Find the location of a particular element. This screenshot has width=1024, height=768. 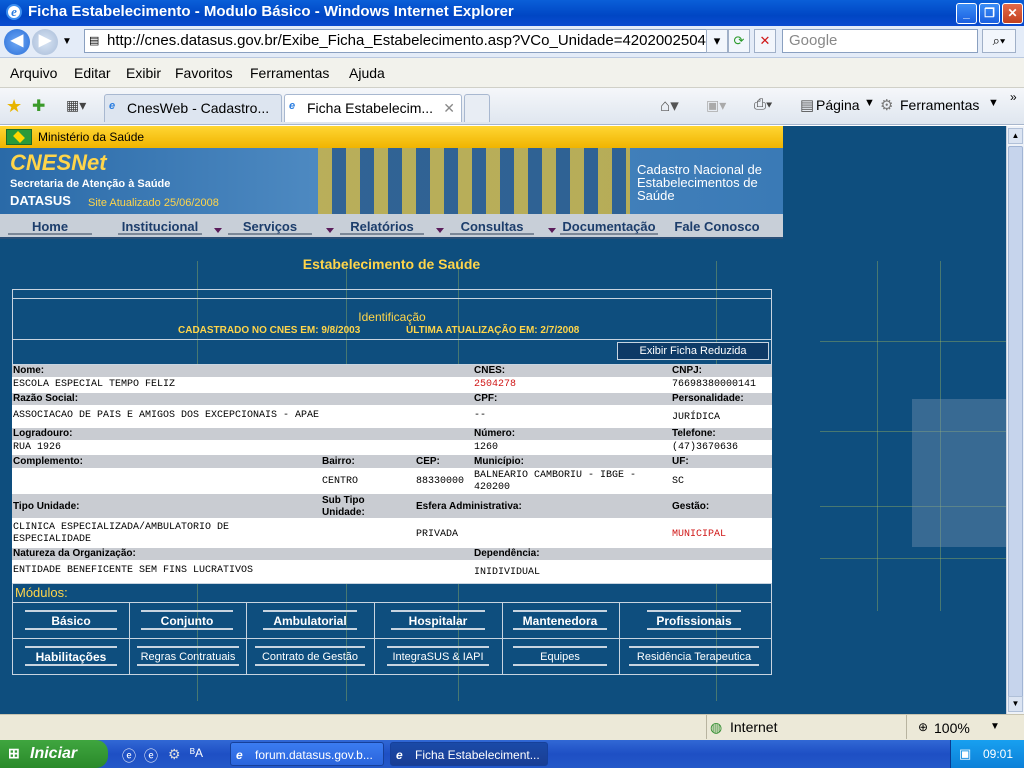

search-icon: ⌕▾ is located at coordinates (999, 41).